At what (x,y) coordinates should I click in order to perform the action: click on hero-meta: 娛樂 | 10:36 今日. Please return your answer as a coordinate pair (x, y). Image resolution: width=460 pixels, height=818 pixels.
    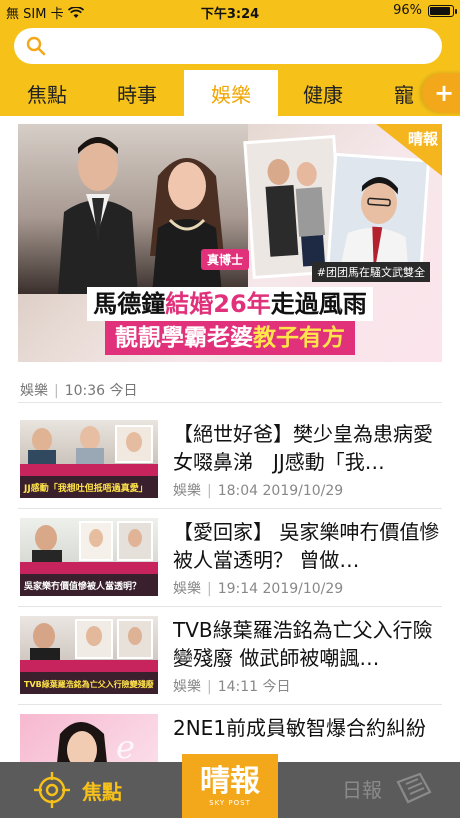
    Looking at the image, I should click on (79, 390).